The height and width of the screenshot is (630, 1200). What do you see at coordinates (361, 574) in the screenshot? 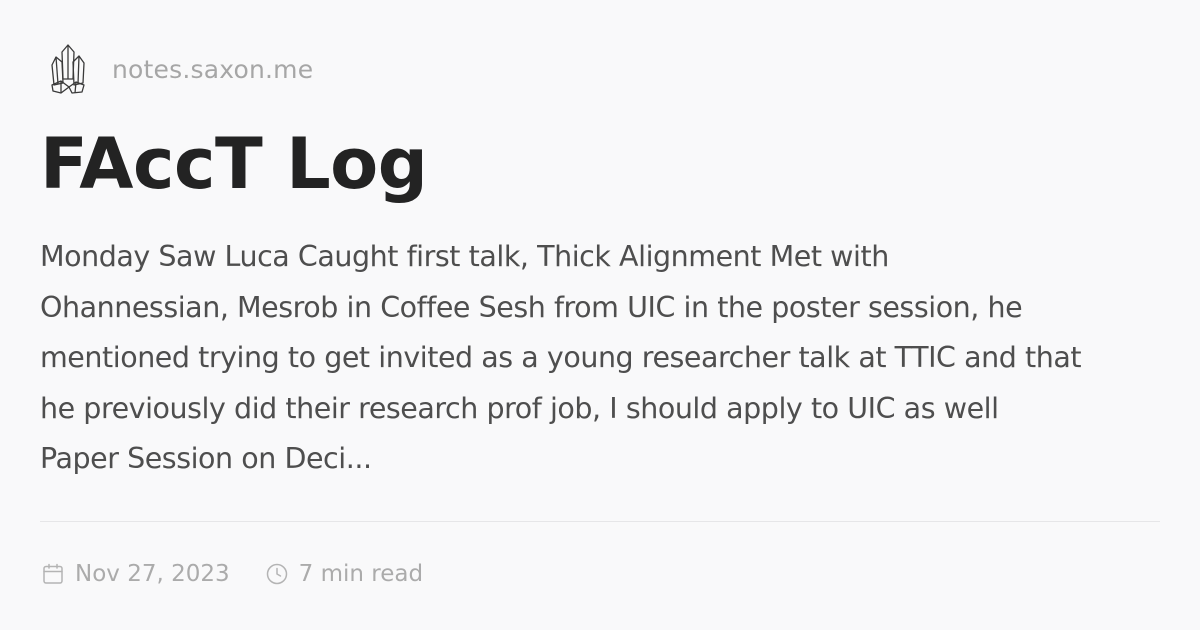
I see `read-time-text: 7 min read` at bounding box center [361, 574].